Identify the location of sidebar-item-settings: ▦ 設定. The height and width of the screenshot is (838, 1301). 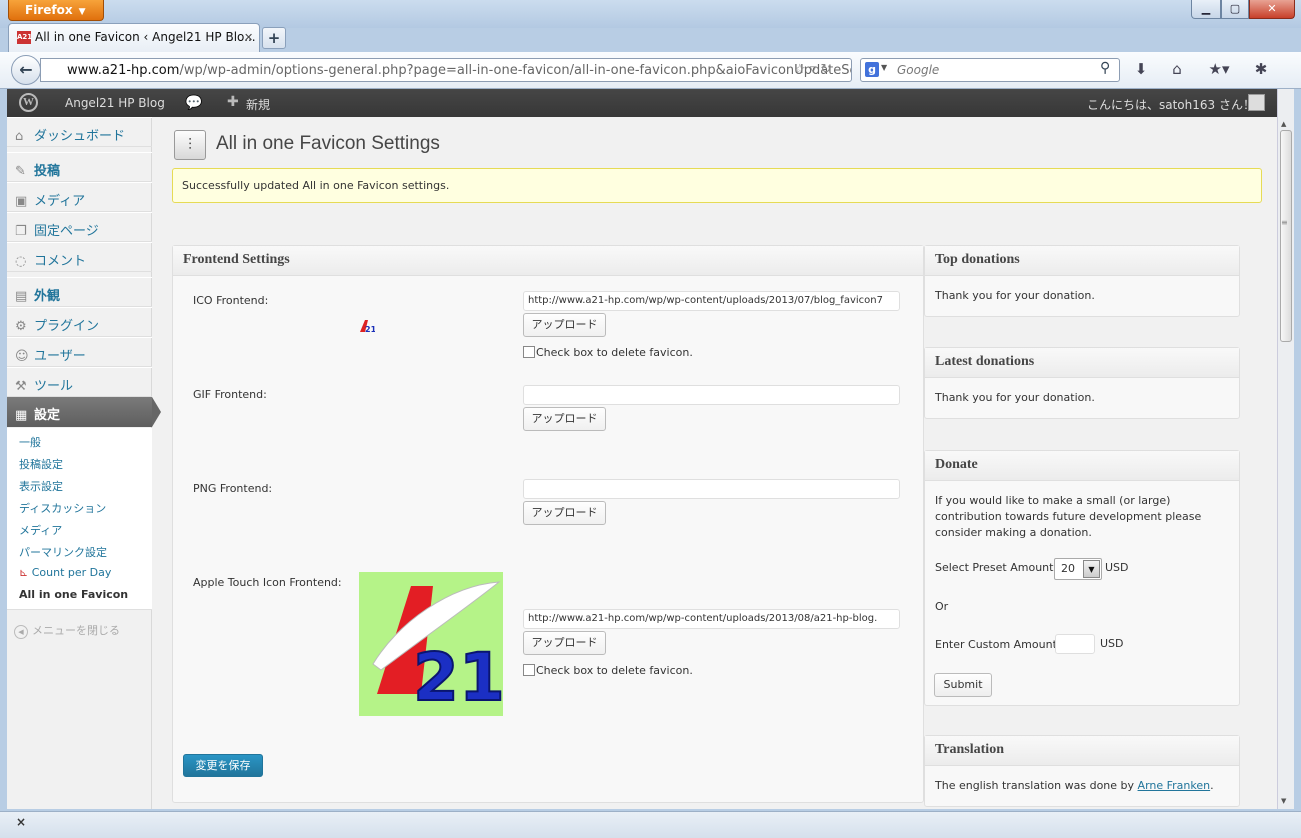
(79, 412).